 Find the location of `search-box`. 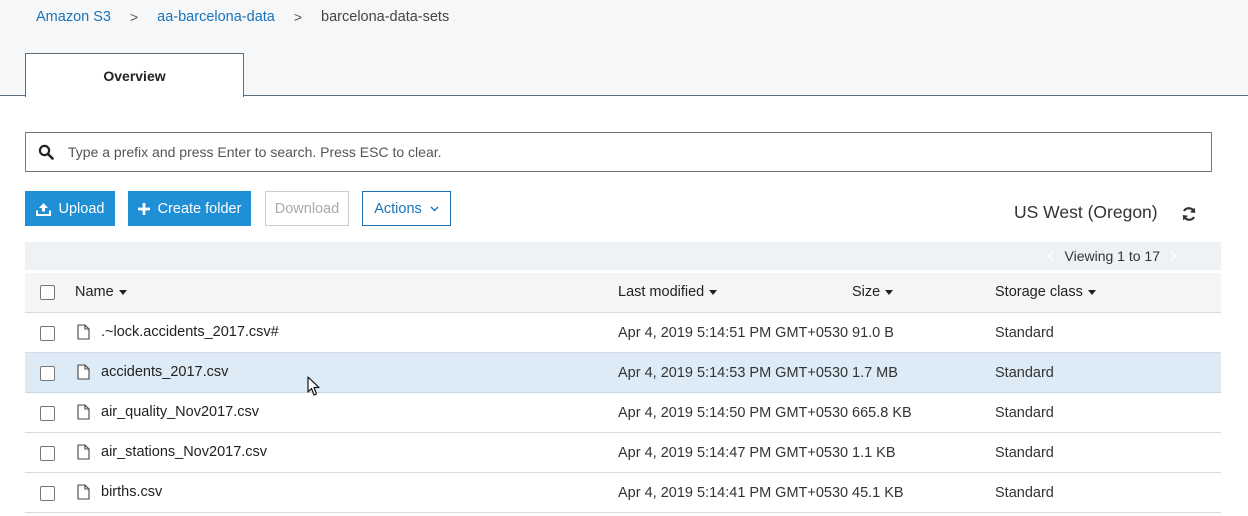

search-box is located at coordinates (618, 152).